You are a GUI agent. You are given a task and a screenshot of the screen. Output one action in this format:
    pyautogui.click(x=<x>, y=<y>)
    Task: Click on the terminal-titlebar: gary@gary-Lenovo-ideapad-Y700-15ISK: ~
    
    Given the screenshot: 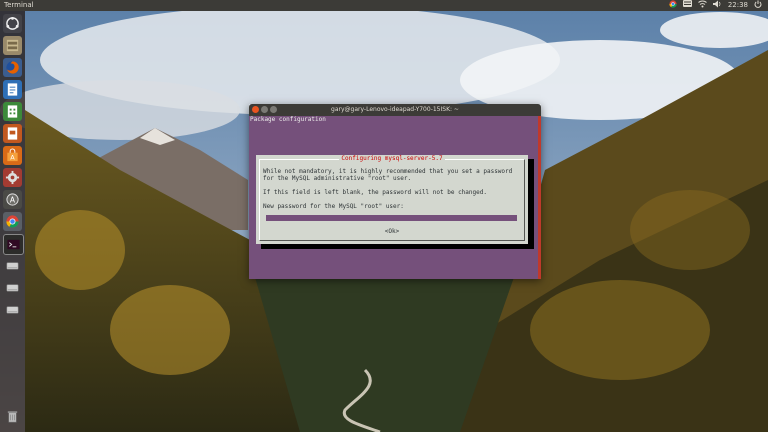 What is the action you would take?
    pyautogui.click(x=395, y=110)
    